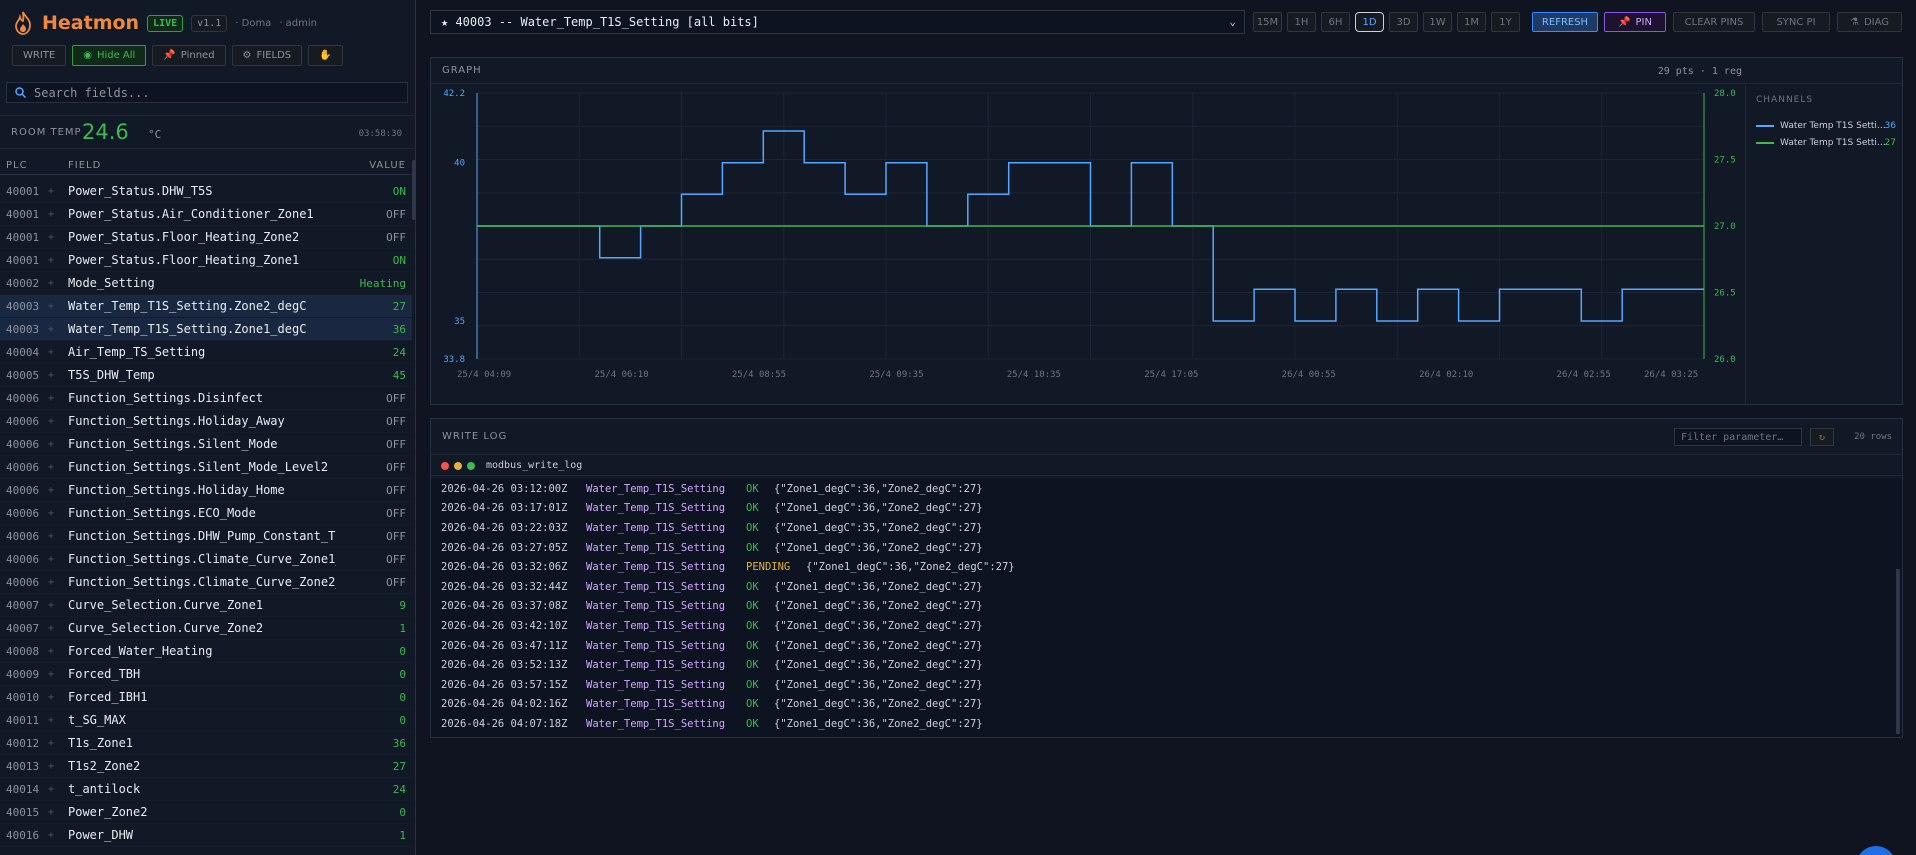 This screenshot has width=1916, height=855. Describe the element at coordinates (1796, 22) in the screenshot. I see `sync-pi-button: SYNC PI` at that location.